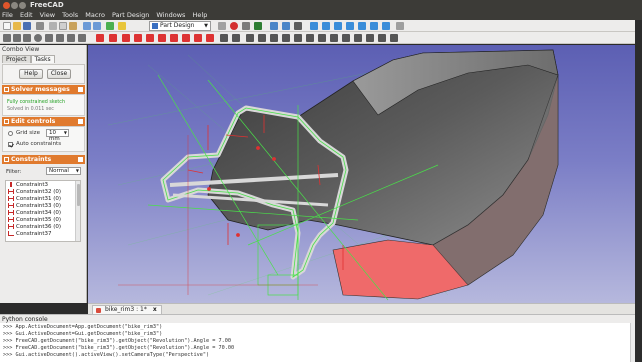 This screenshot has height=362, width=642. I want to click on slot-icon, so click(113, 38).